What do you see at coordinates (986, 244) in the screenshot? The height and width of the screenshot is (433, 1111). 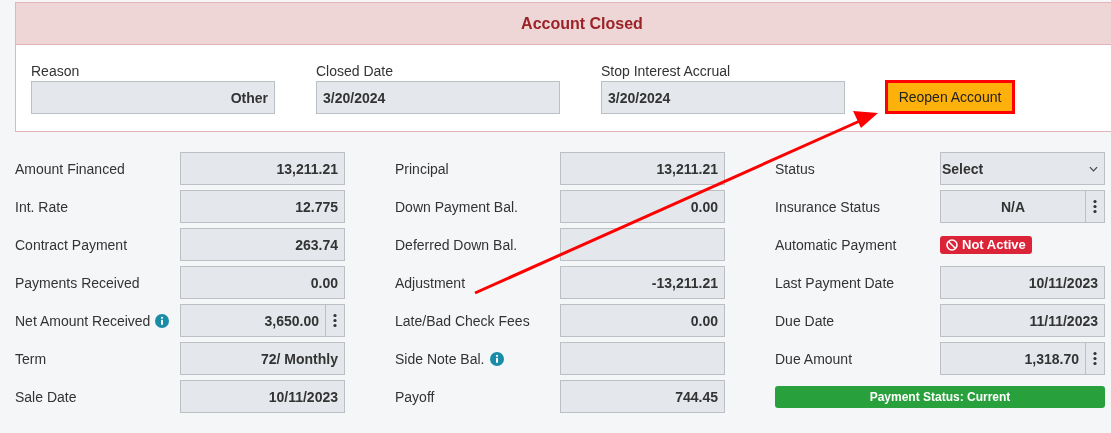 I see `status-badge: Not Active` at bounding box center [986, 244].